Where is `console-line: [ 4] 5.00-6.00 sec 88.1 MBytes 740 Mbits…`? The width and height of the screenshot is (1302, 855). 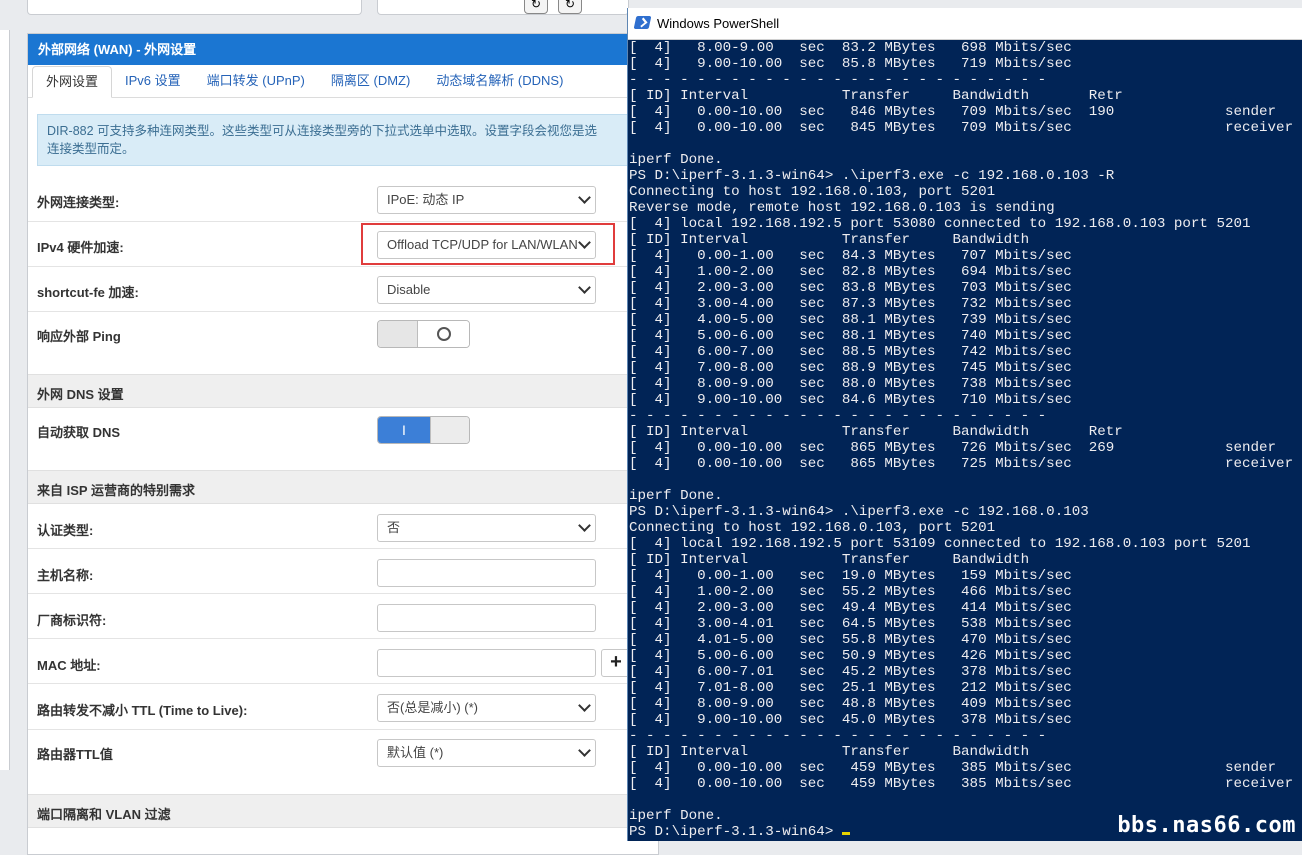 console-line: [ 4] 5.00-6.00 sec 88.1 MBytes 740 Mbits… is located at coordinates (850, 336).